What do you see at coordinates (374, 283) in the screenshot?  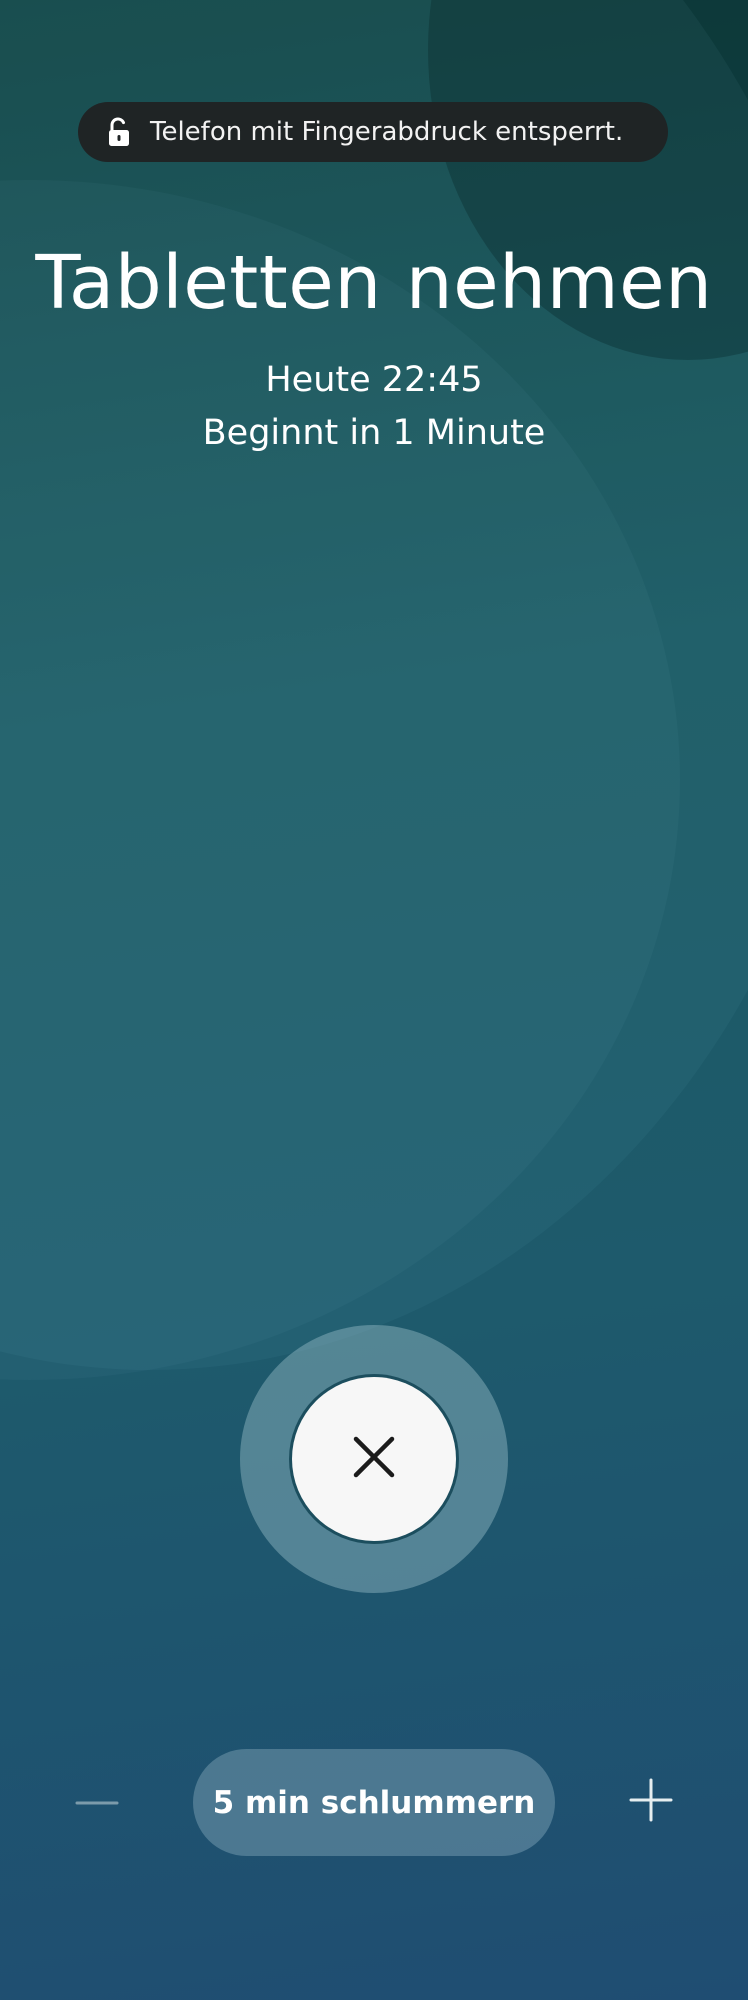 I see `alarm-title: Tabletten nehmen` at bounding box center [374, 283].